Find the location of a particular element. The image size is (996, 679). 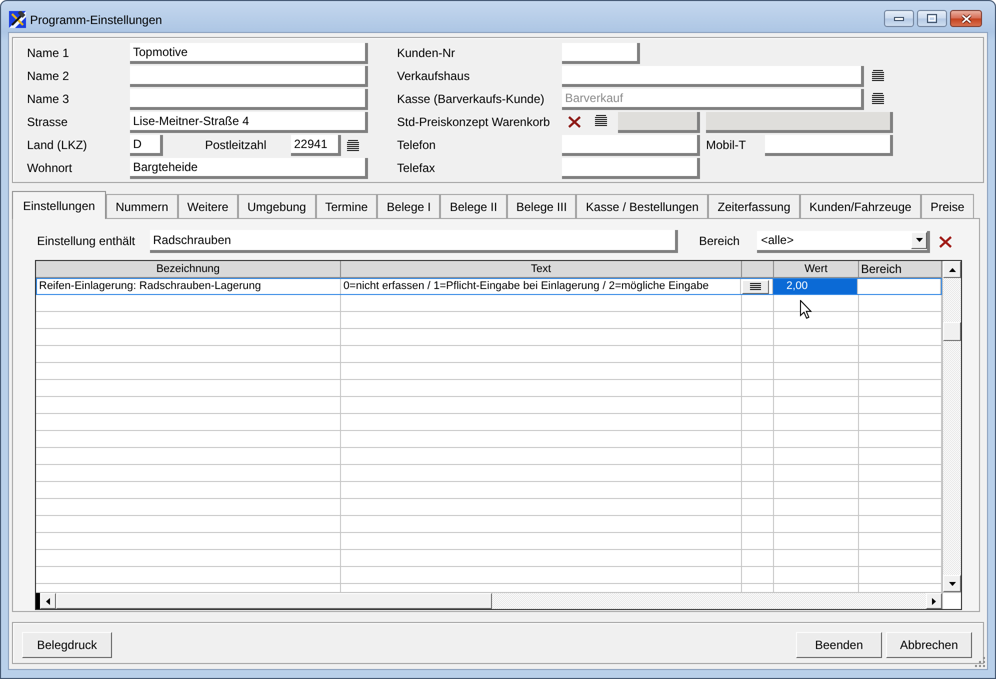

field-label: Telefax is located at coordinates (416, 168).